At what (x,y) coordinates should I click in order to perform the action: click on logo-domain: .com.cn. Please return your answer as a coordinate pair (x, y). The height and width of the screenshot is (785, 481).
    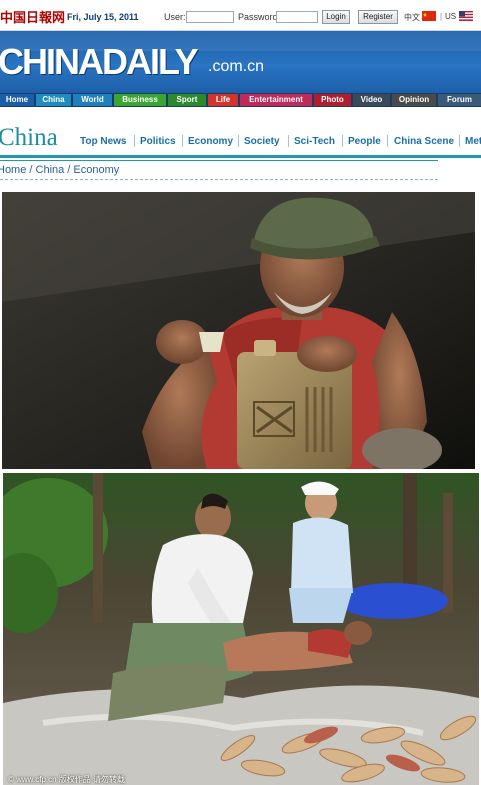
    Looking at the image, I should click on (236, 66).